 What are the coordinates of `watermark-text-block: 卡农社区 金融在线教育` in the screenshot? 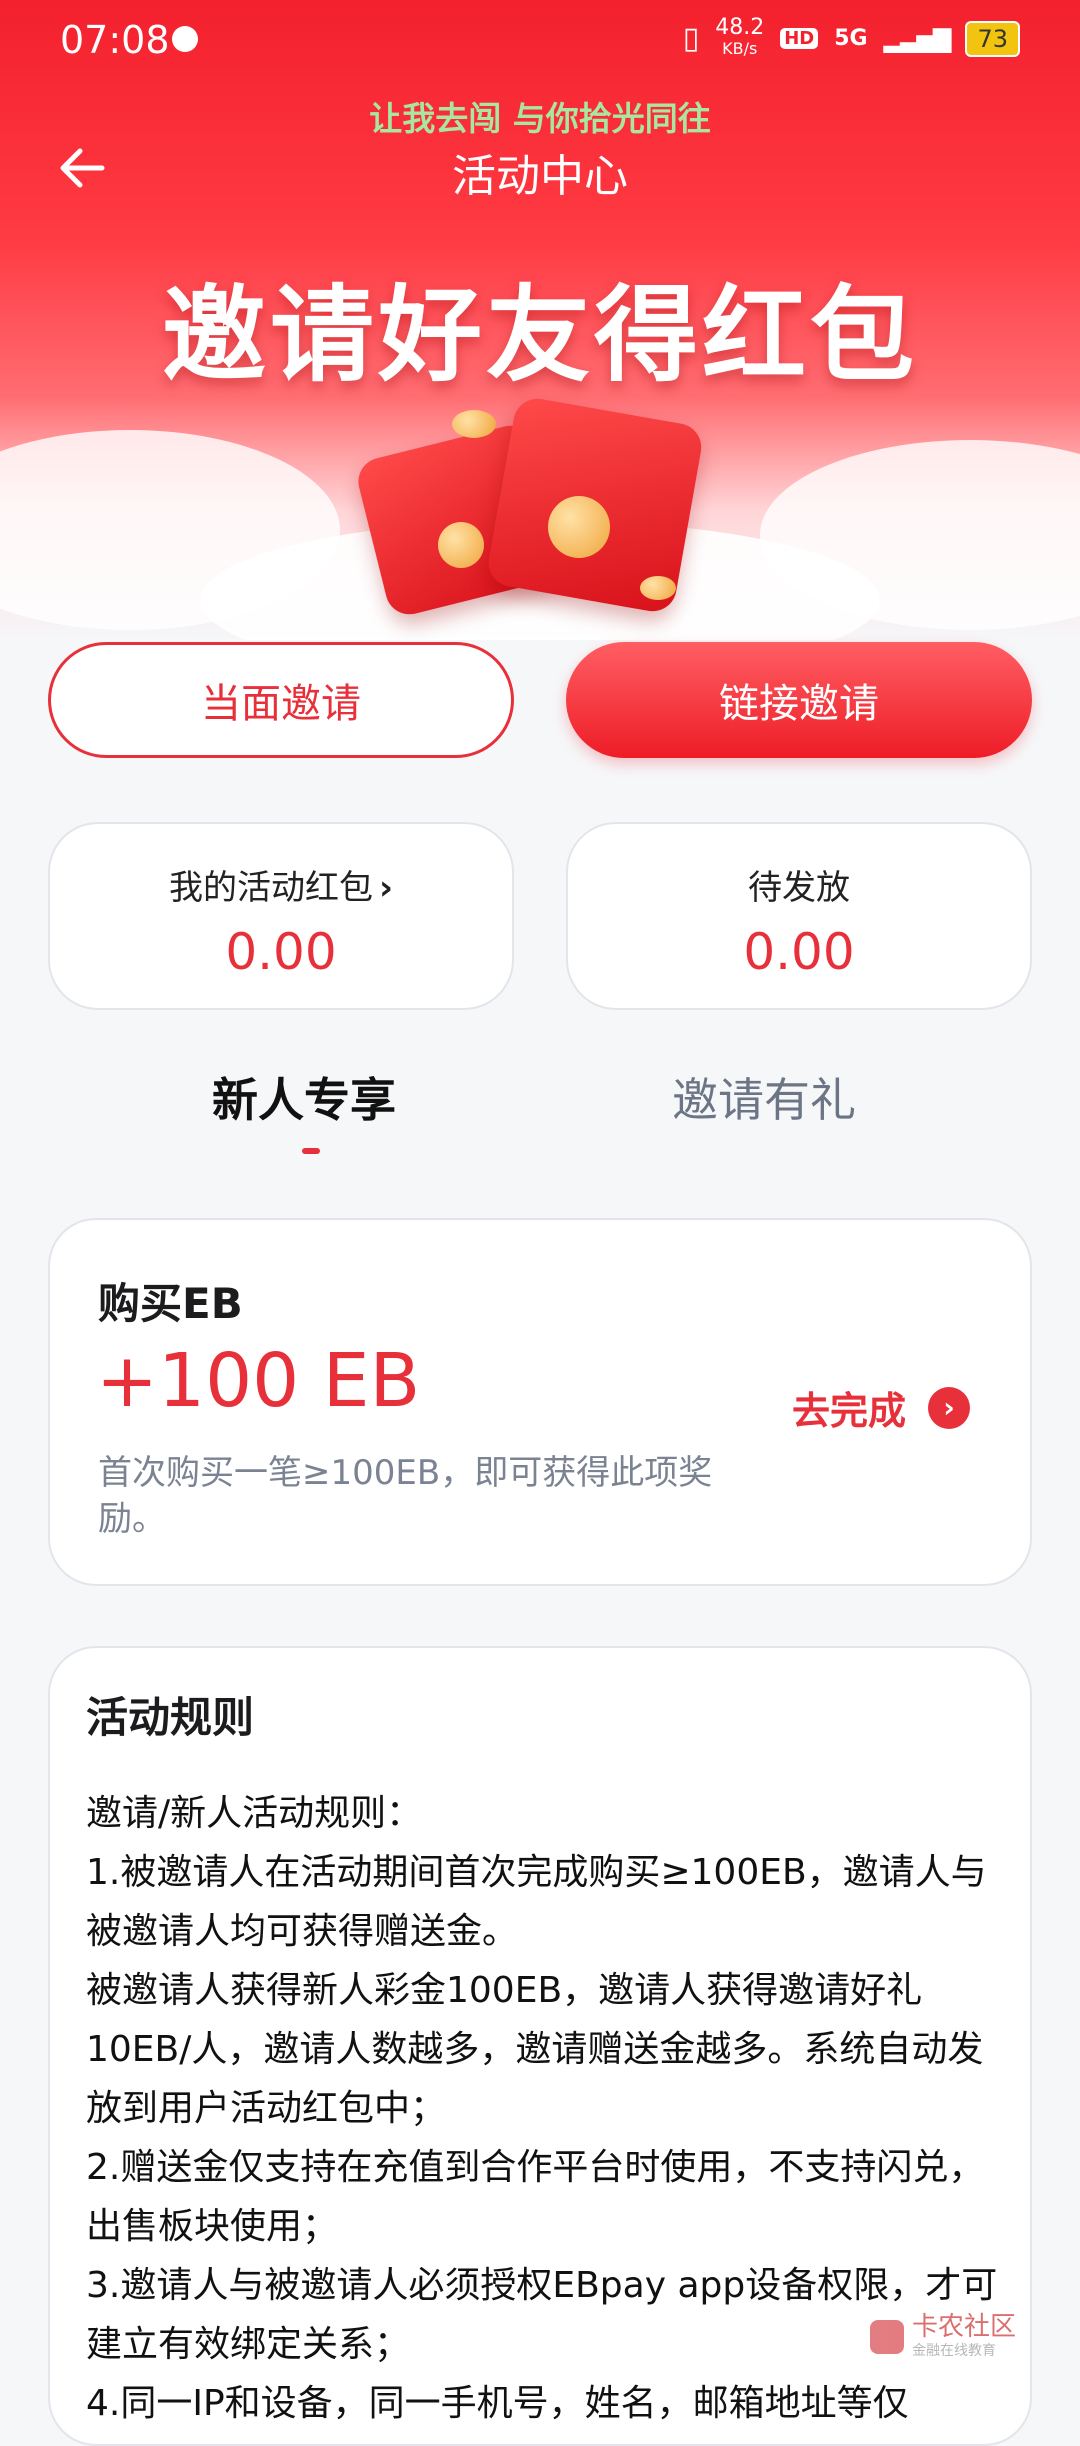 It's located at (964, 2337).